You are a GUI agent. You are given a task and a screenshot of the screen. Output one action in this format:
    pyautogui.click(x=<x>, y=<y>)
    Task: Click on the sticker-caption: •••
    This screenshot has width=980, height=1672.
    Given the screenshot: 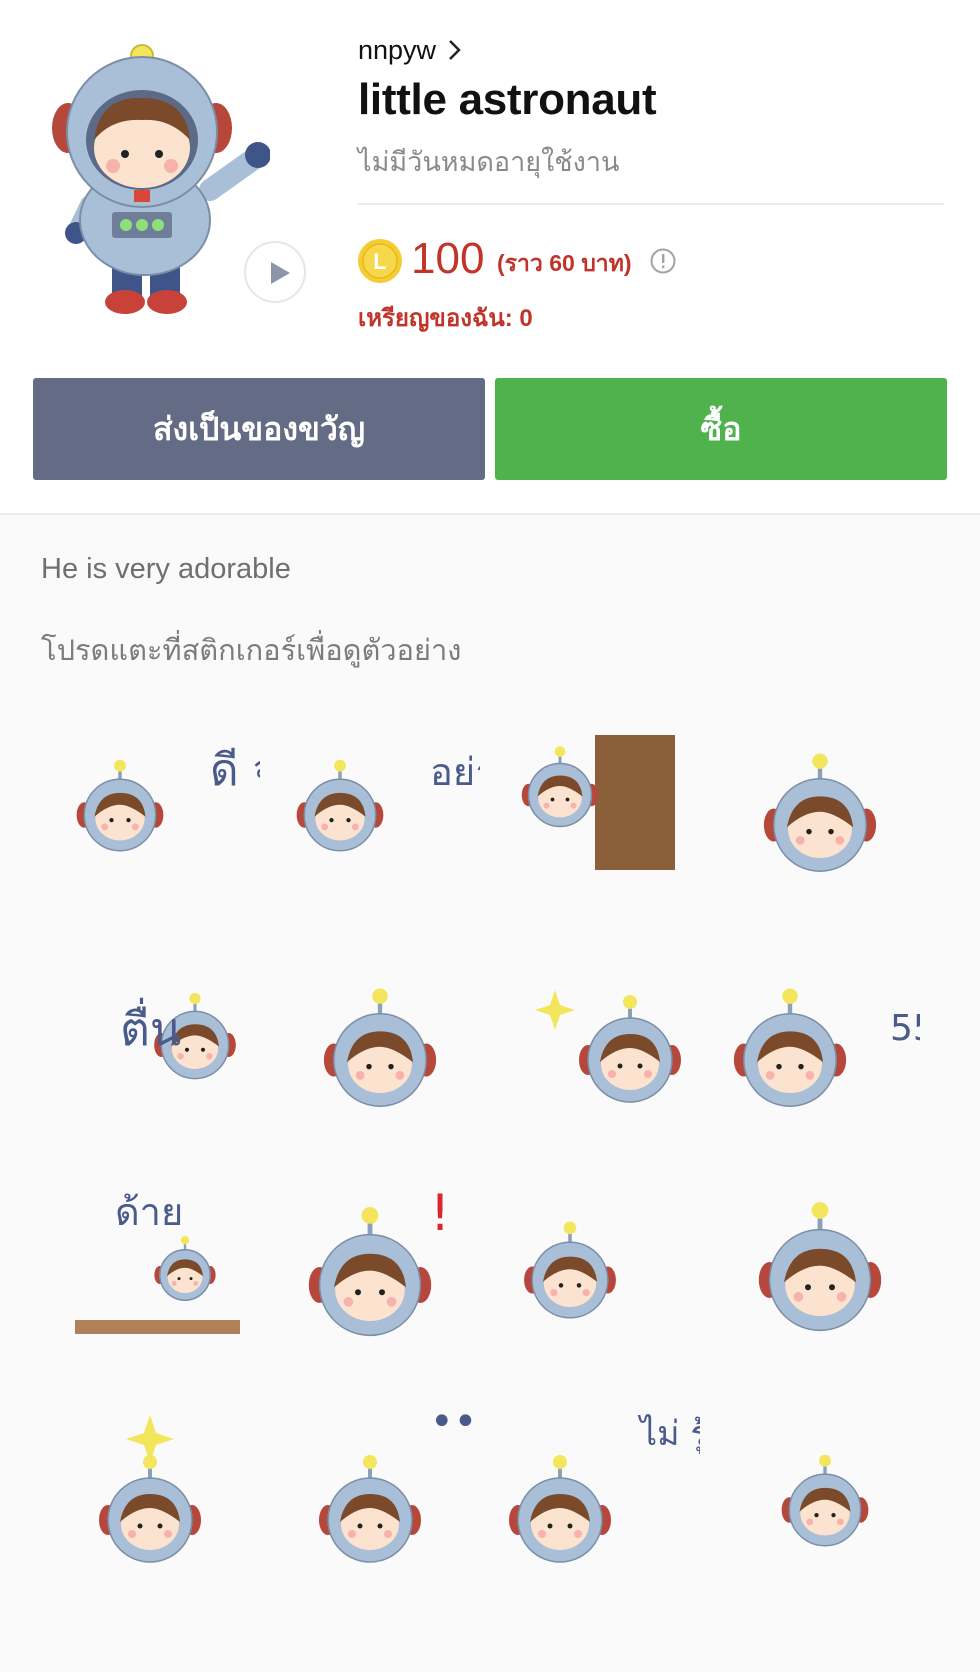 What is the action you would take?
    pyautogui.click(x=455, y=1425)
    